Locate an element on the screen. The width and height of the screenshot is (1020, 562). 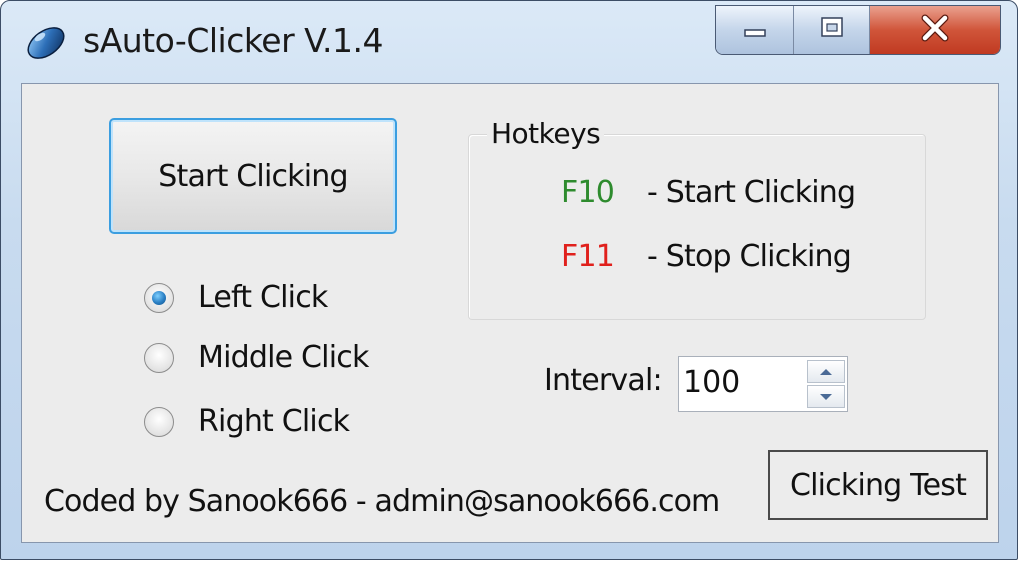
hotkey-description: - Start Clicking is located at coordinates (751, 192).